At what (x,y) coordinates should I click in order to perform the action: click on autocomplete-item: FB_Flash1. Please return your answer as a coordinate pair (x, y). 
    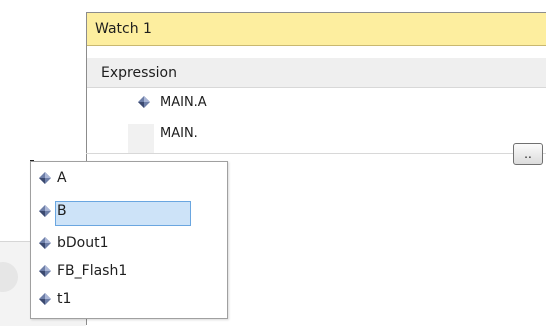
    Looking at the image, I should click on (129, 272).